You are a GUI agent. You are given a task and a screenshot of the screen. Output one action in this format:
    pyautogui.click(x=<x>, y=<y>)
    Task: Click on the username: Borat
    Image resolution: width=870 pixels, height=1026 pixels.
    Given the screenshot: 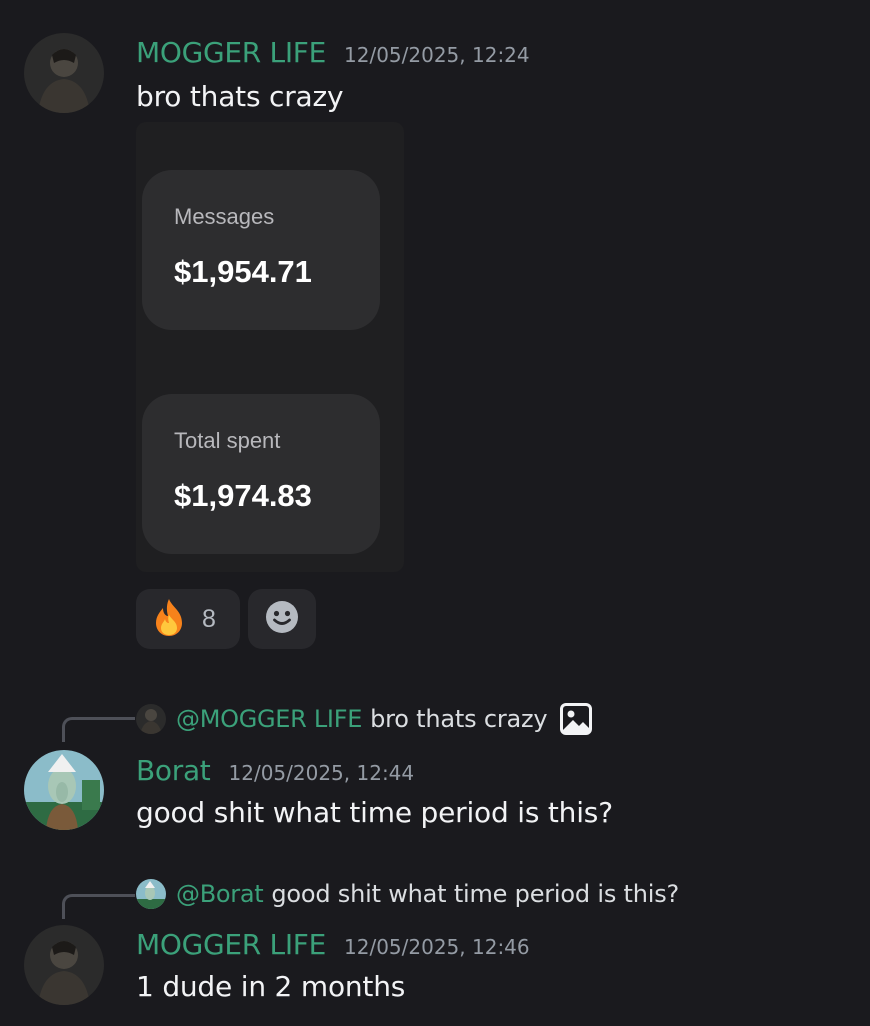 What is the action you would take?
    pyautogui.click(x=173, y=770)
    